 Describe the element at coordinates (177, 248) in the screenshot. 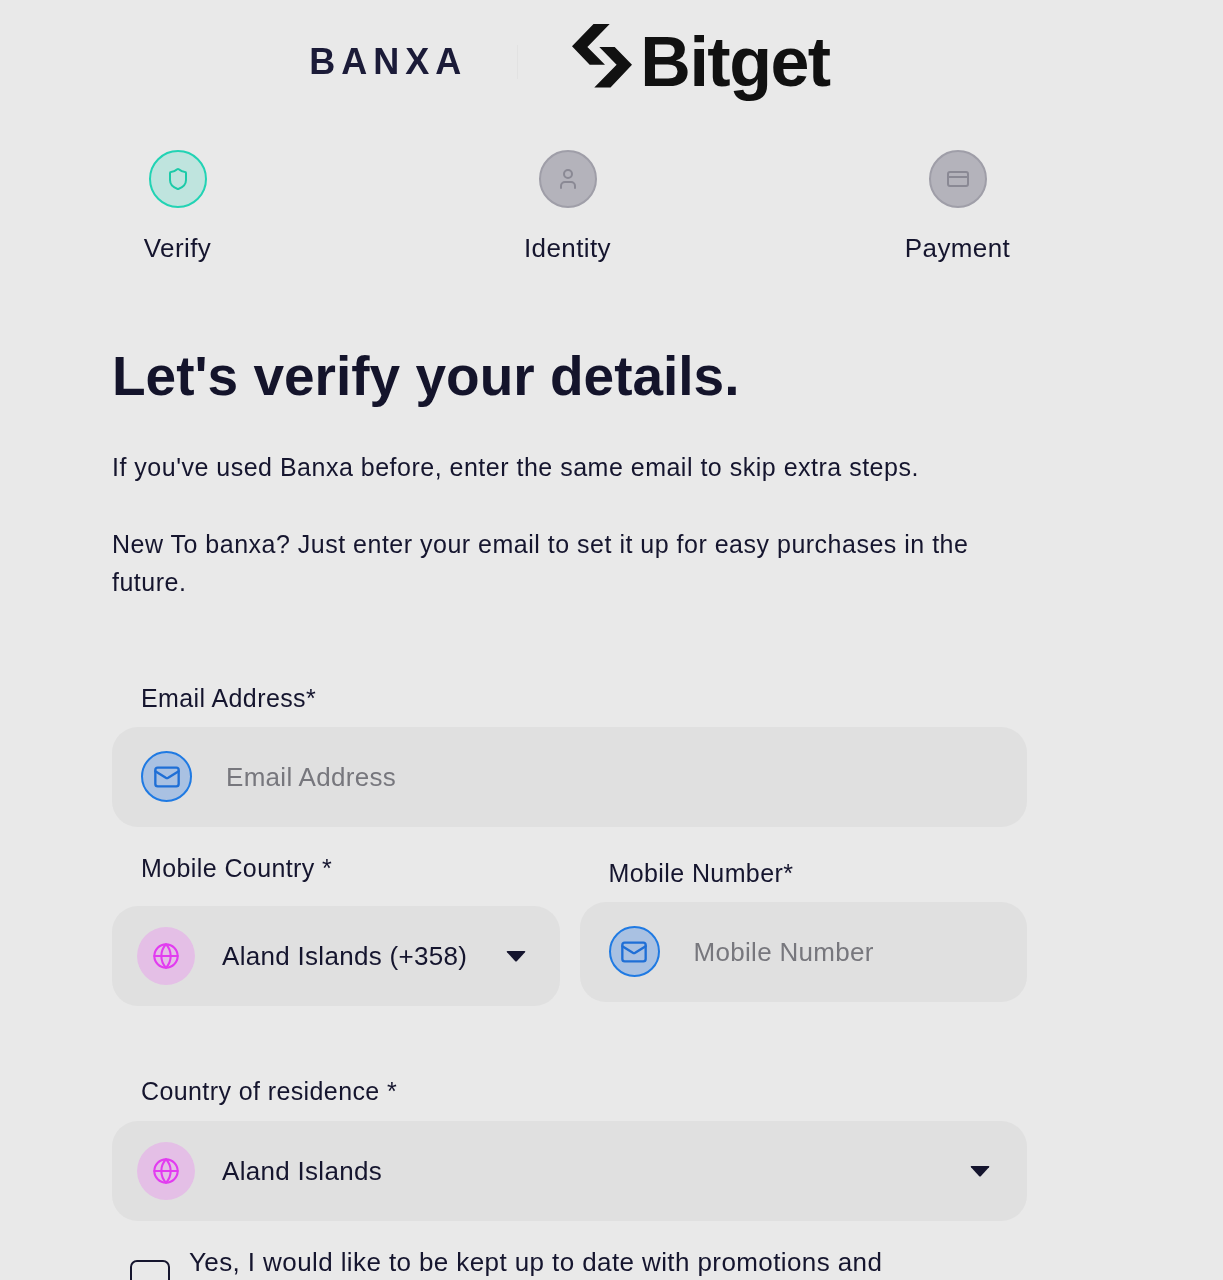

I see `step-label: Verify` at that location.